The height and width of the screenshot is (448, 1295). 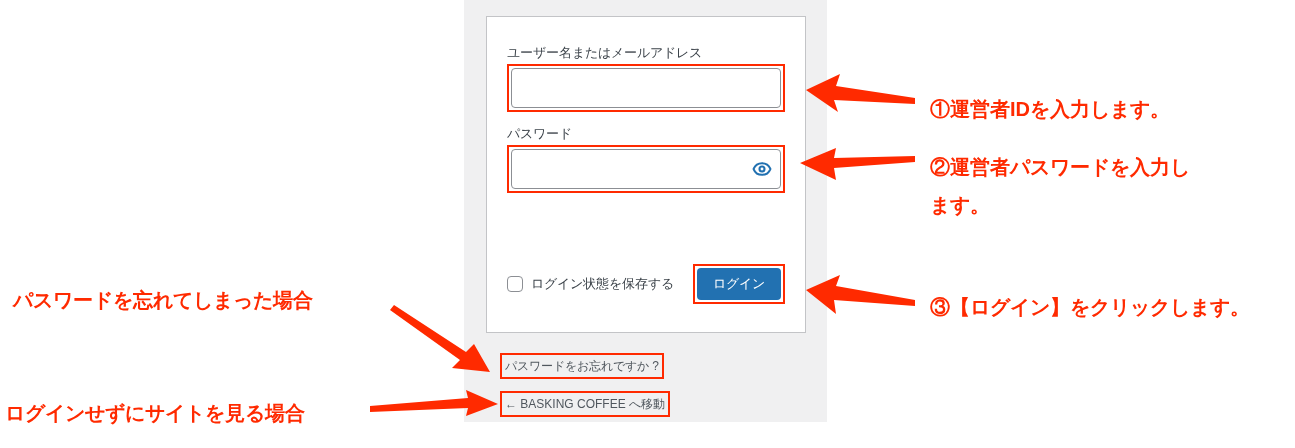 I want to click on callout-text: ②運営者パスワードを入力します。, so click(x=1060, y=186).